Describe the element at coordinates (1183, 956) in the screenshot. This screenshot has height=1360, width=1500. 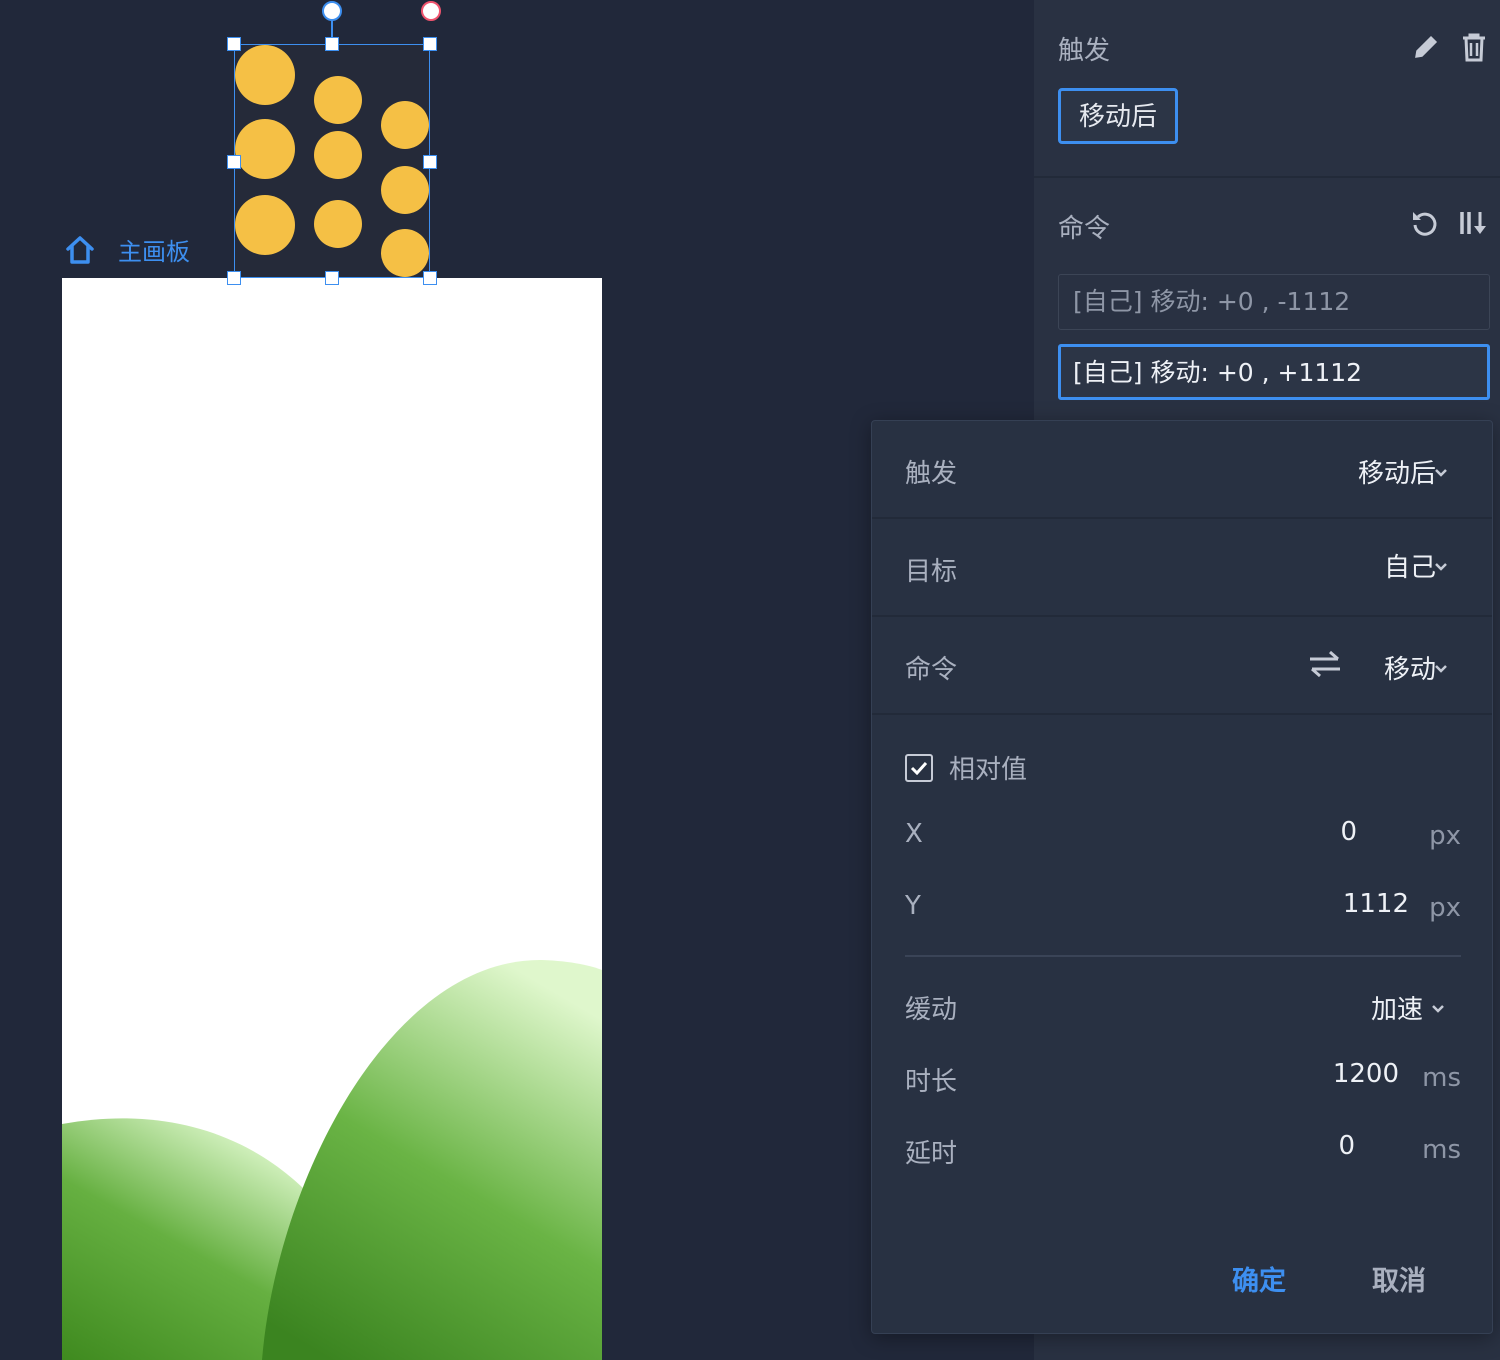
I see `popup-divider` at that location.